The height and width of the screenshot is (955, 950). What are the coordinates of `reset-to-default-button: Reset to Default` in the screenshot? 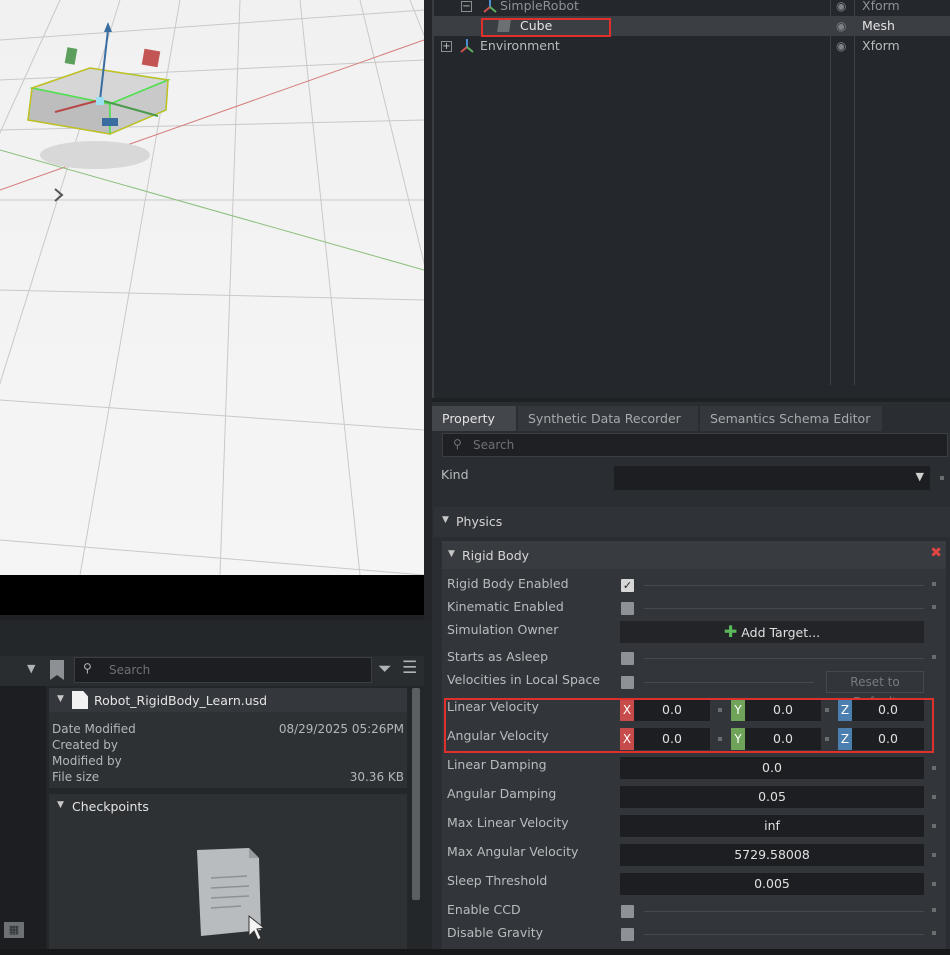 It's located at (875, 690).